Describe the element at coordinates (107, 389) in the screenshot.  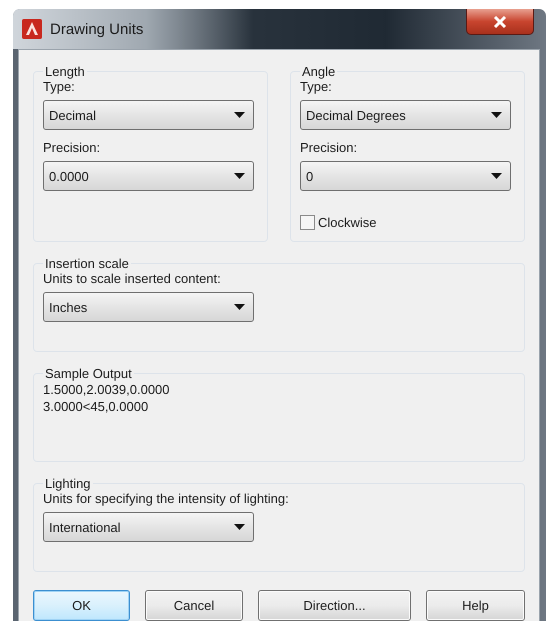
I see `sample-output-line: 1.5000,2.0039,0.0000` at that location.